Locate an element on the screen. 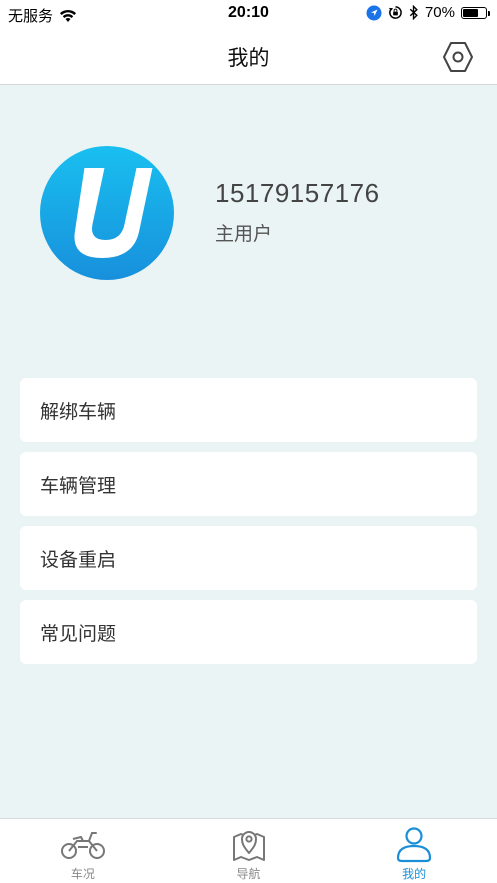  tab-navigation: 导航 is located at coordinates (249, 851).